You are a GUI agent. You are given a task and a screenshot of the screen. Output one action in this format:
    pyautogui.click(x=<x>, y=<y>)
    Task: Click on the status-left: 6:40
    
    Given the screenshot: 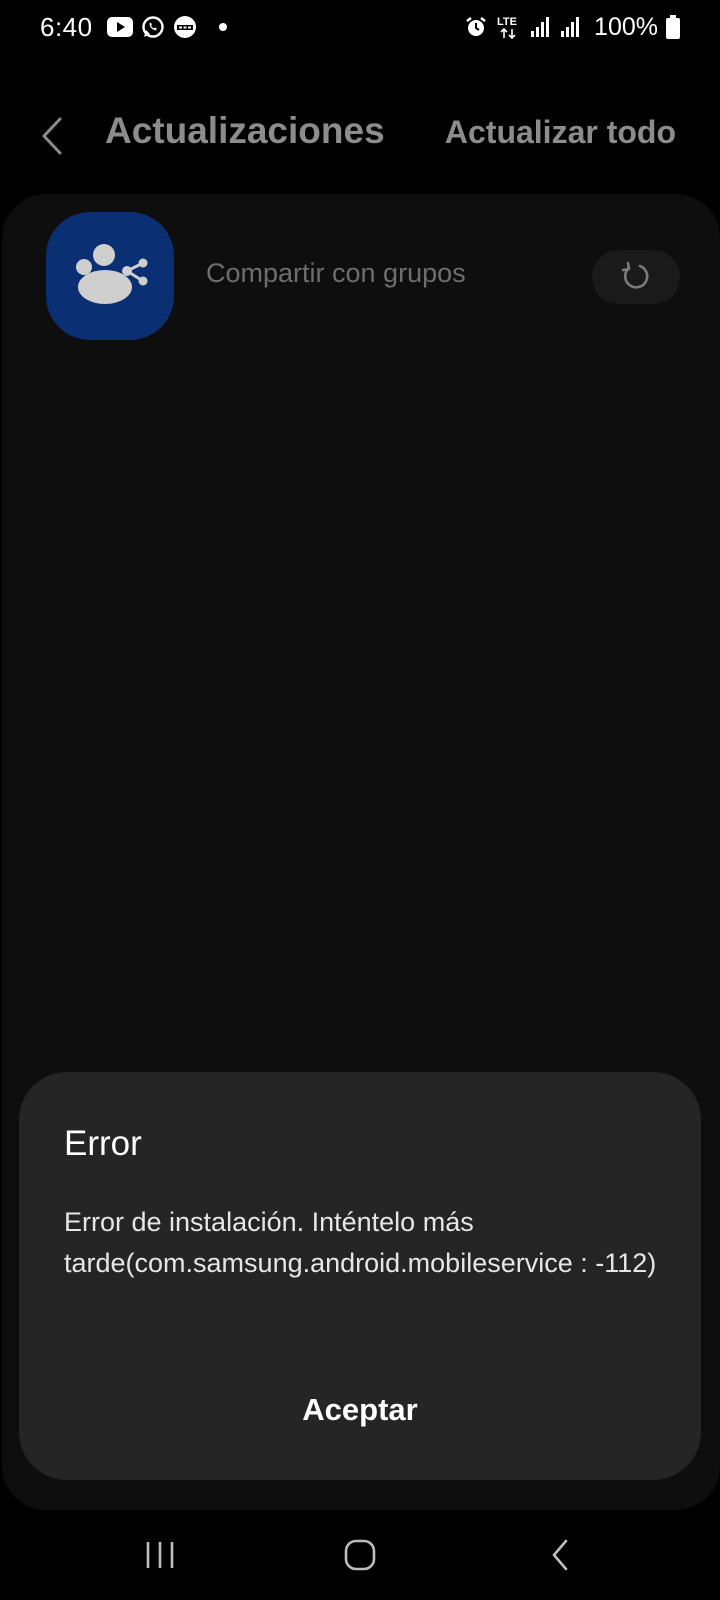 What is the action you would take?
    pyautogui.click(x=133, y=27)
    